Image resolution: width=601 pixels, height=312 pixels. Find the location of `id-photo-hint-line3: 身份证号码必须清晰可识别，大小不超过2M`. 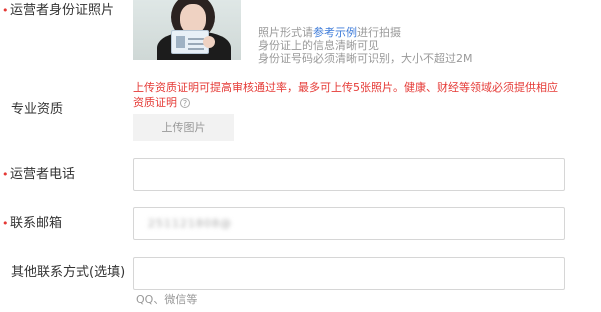

id-photo-hint-line3: 身份证号码必须清晰可识别，大小不超过2M is located at coordinates (365, 58).